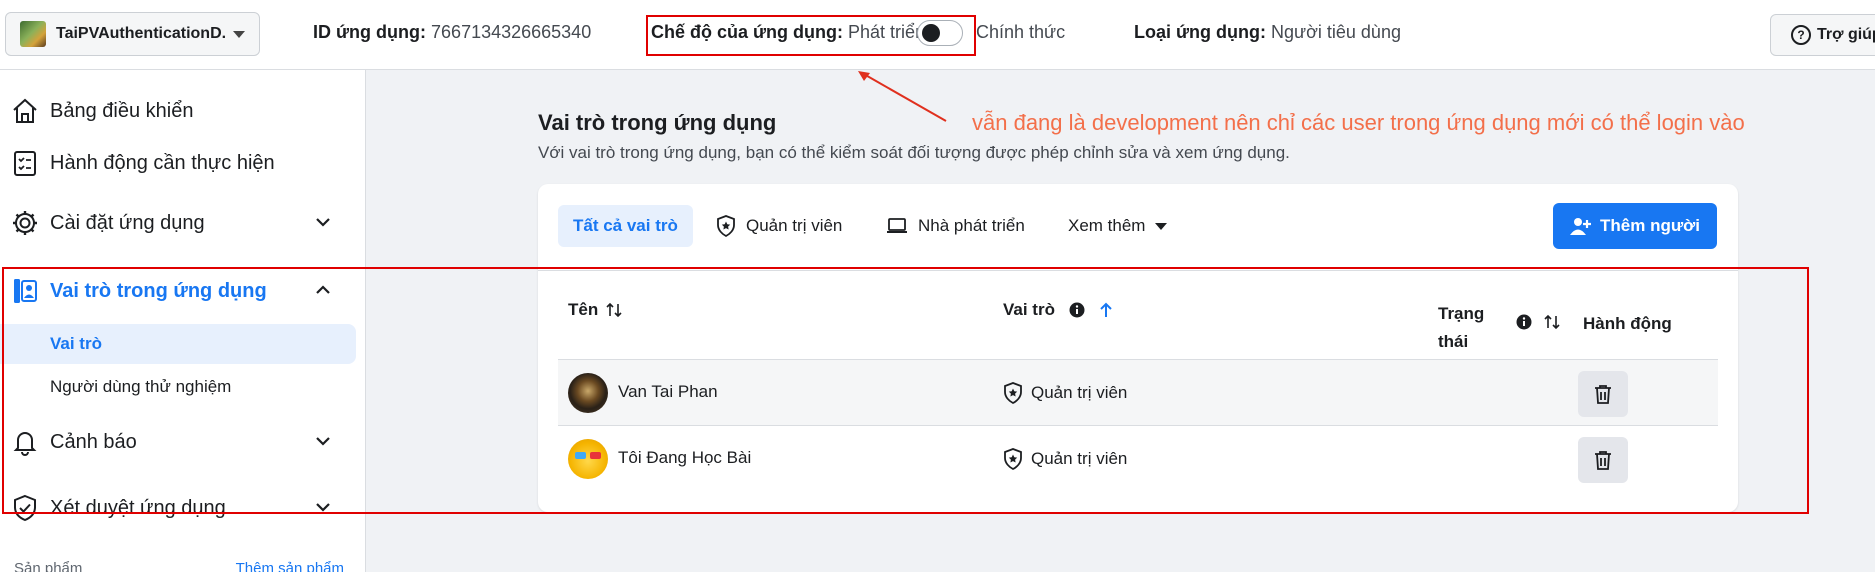  What do you see at coordinates (122, 110) in the screenshot?
I see `sidebar-item-label: Bảng điều khiển` at bounding box center [122, 110].